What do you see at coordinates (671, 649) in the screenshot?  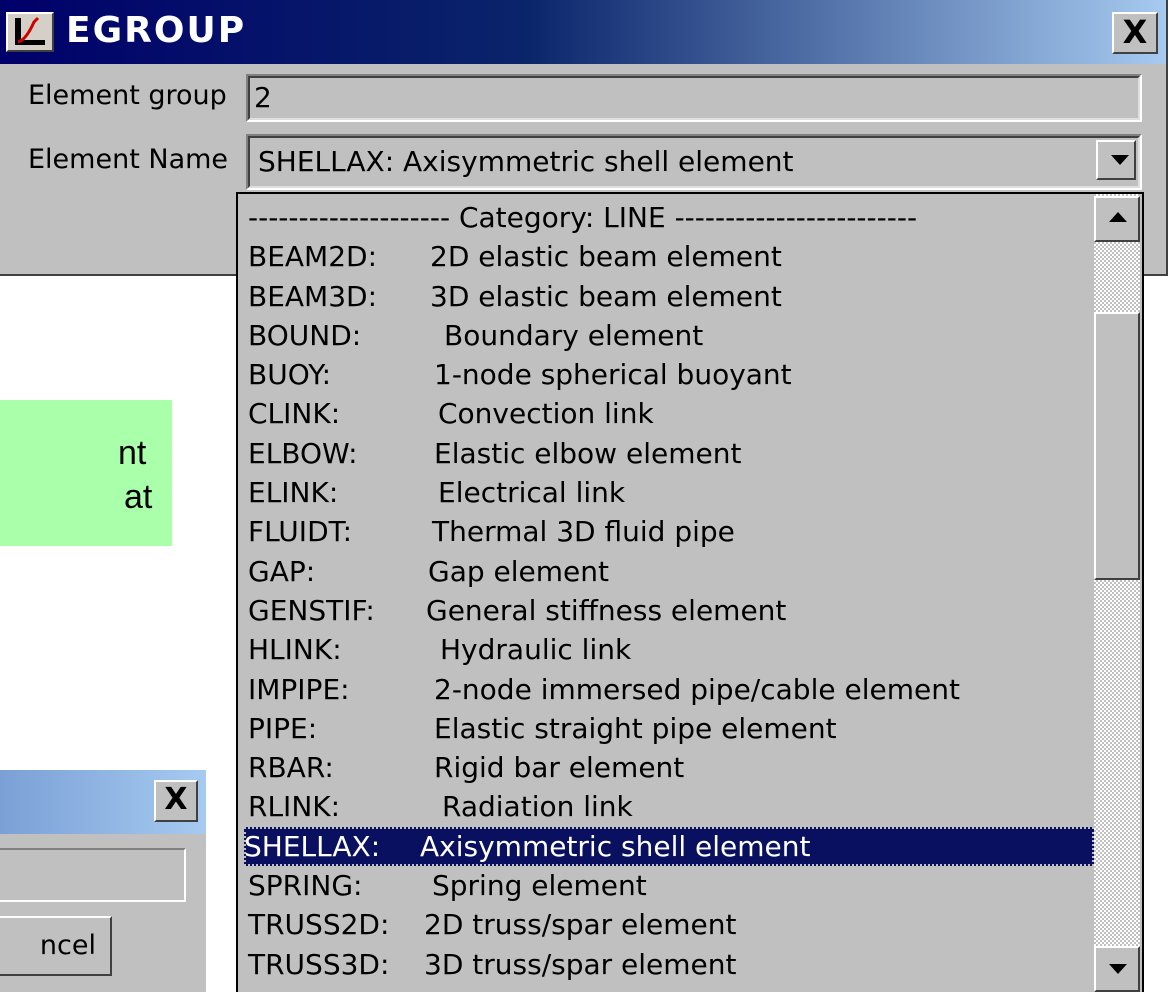 I see `list-item: HLINK: Hydraulic link` at bounding box center [671, 649].